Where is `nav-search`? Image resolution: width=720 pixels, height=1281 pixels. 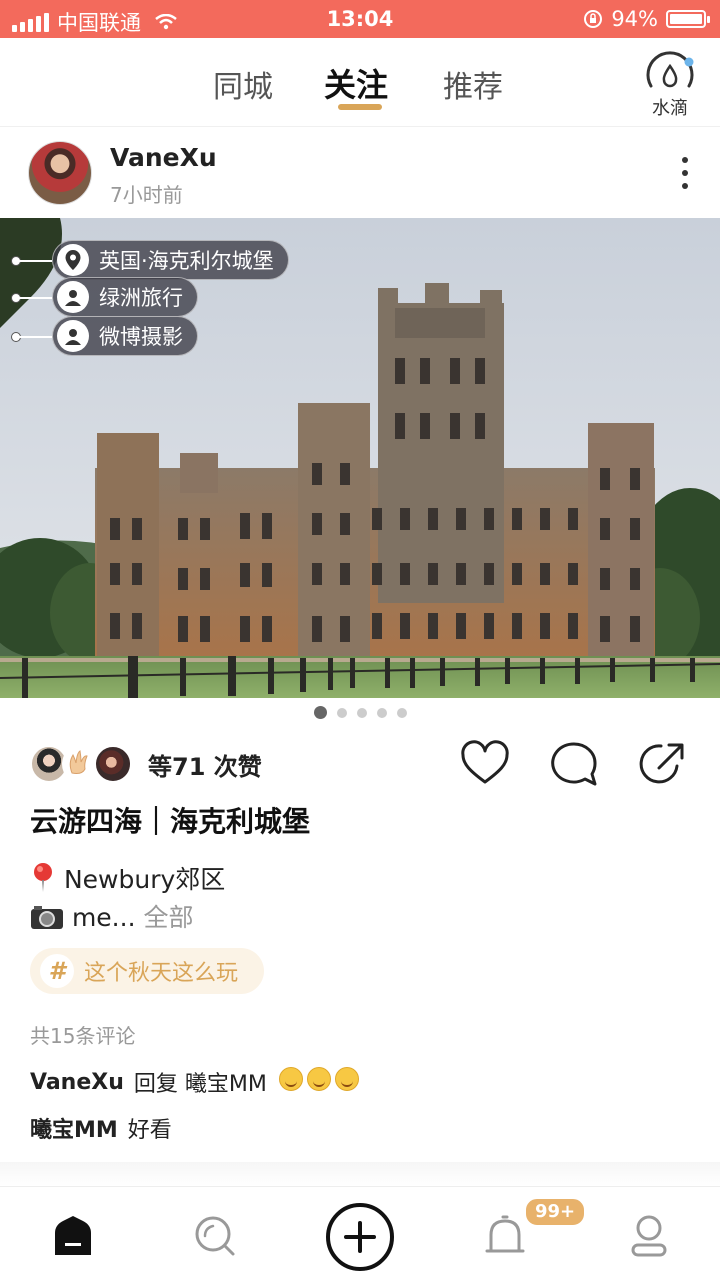
nav-search is located at coordinates (215, 1236).